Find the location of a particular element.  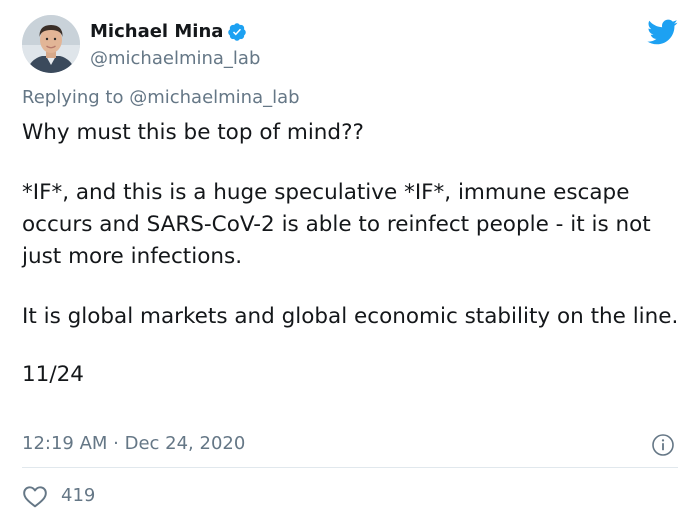

divider is located at coordinates (350, 467).